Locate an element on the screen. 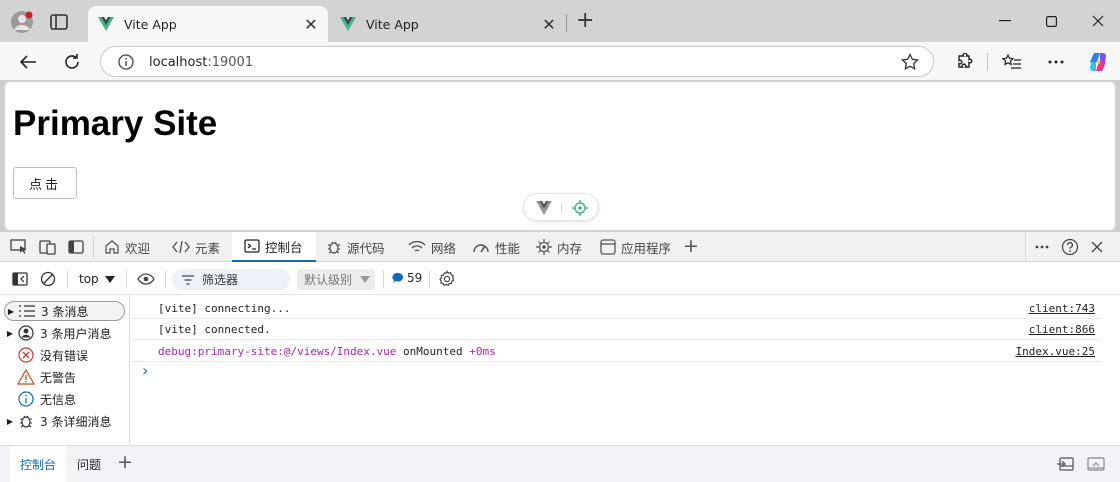 The image size is (1120, 482). live-expression-icon is located at coordinates (146, 279).